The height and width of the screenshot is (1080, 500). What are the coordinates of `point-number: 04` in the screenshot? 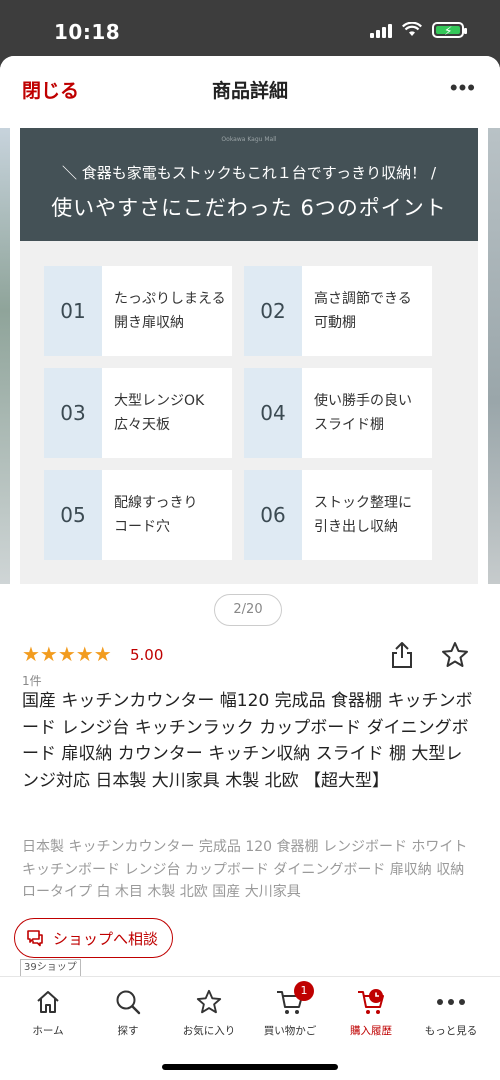 It's located at (273, 413).